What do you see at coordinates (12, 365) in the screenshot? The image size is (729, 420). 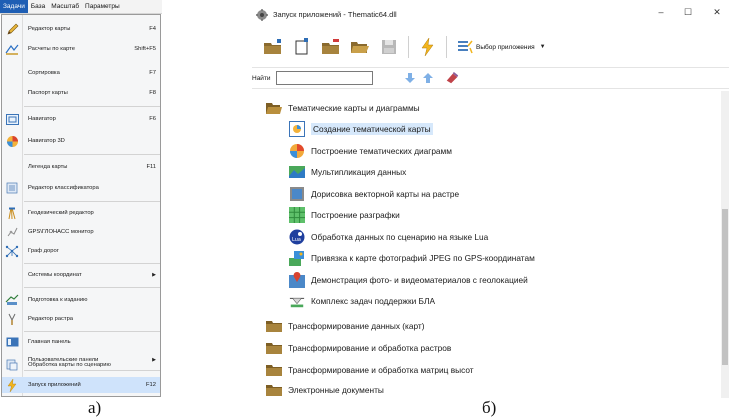 I see `script-icon` at bounding box center [12, 365].